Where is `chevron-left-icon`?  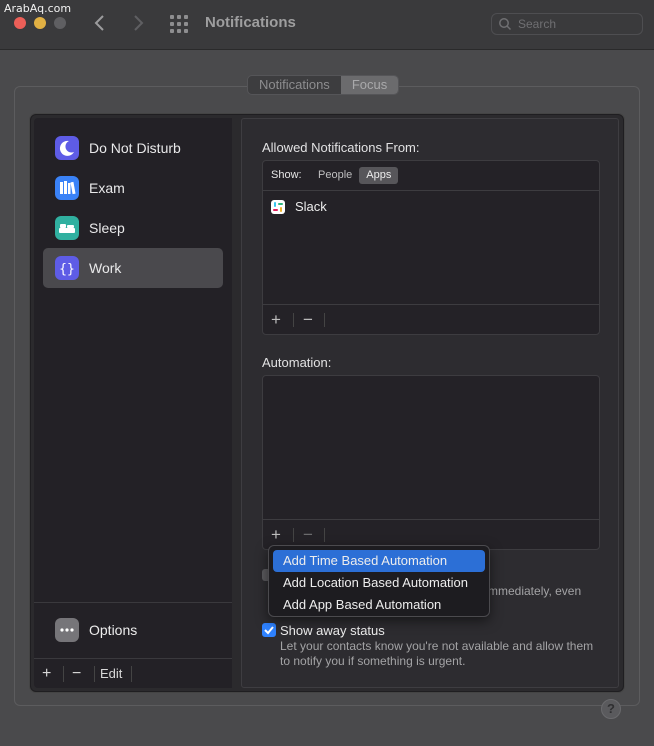
chevron-left-icon is located at coordinates (99, 23).